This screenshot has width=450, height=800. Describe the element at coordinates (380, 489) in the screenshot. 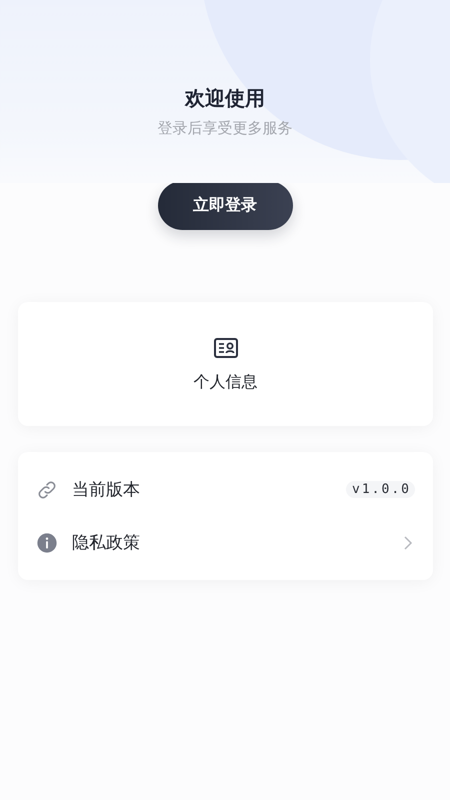

I see `version-value: v1.0.0` at that location.